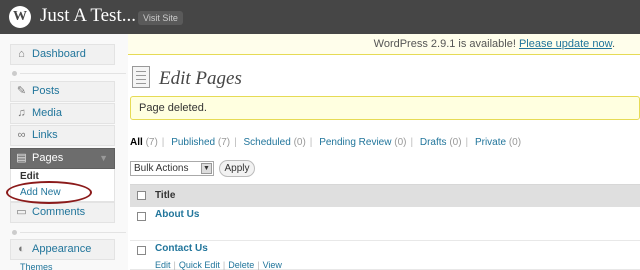 This screenshot has width=640, height=270. I want to click on sidebar-item-label: Posts, so click(46, 91).